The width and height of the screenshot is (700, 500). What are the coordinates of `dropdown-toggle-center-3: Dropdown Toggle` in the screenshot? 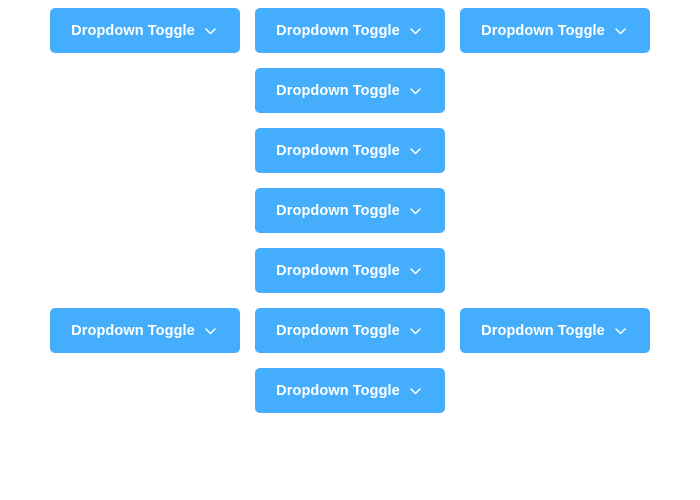 It's located at (350, 150).